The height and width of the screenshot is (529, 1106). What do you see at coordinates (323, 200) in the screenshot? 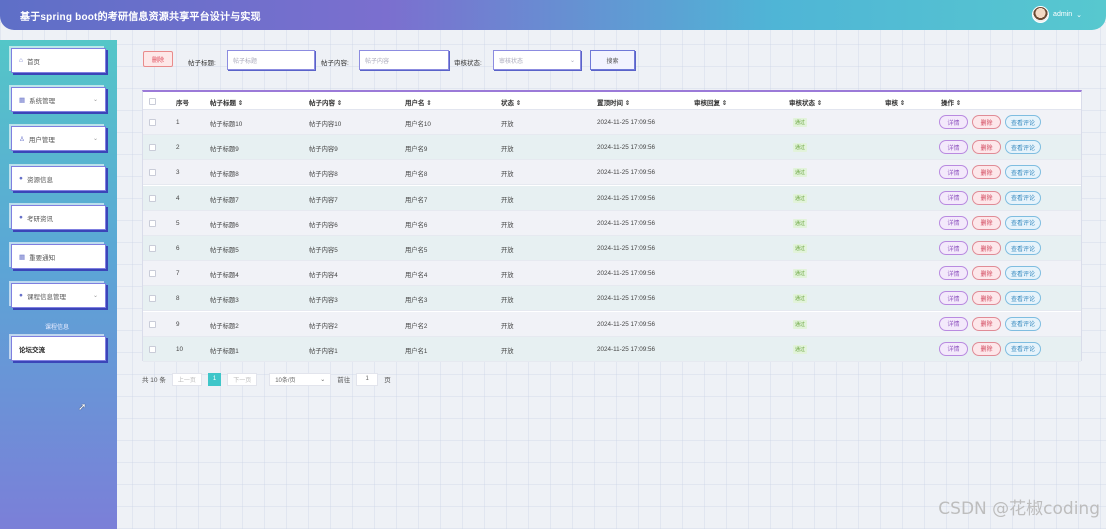
I see `cell-content: 帖子内容7` at bounding box center [323, 200].